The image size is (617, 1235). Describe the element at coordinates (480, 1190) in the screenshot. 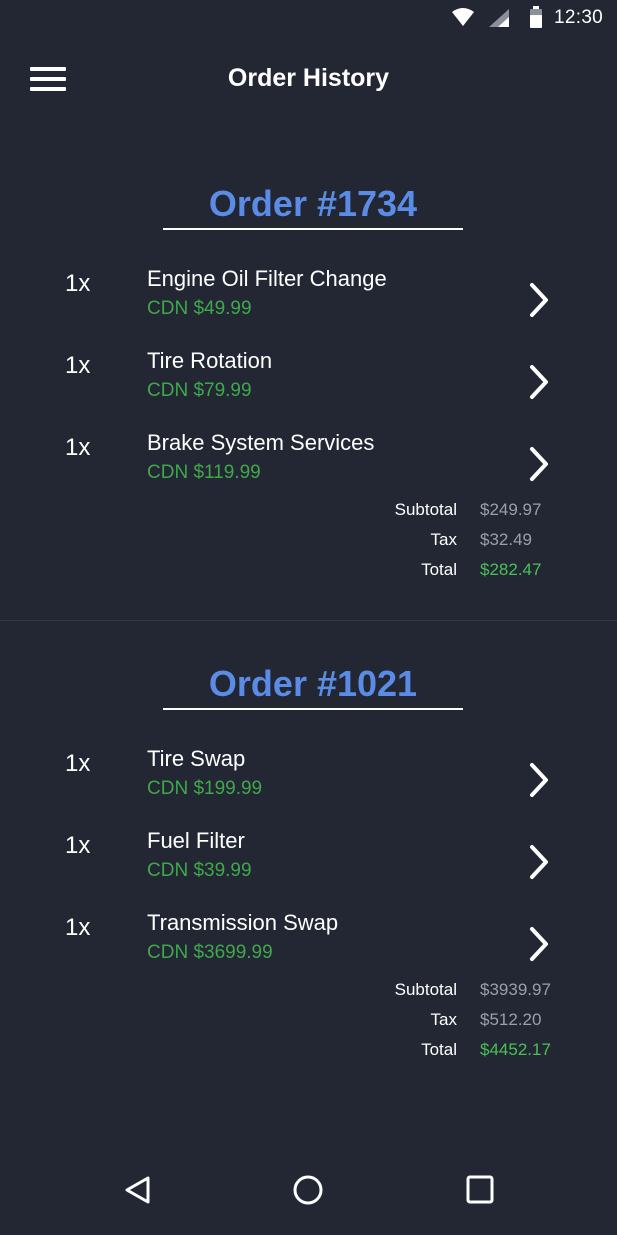

I see `recent-apps-icon` at that location.